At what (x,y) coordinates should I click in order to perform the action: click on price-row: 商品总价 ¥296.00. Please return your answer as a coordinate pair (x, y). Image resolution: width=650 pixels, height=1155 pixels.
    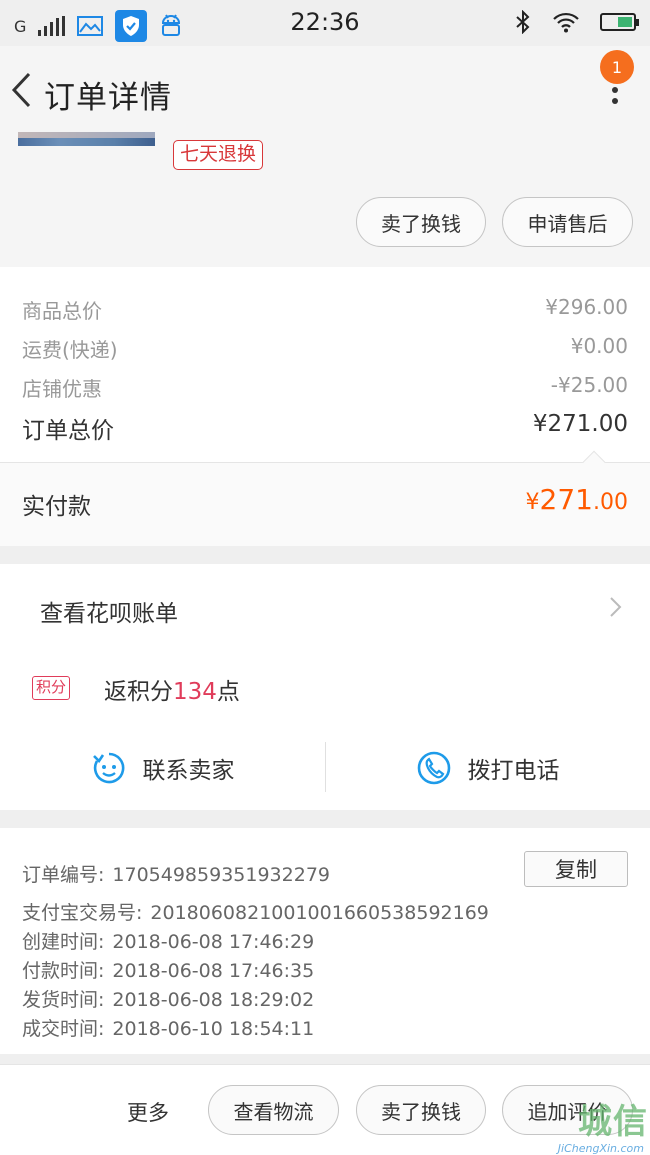
    Looking at the image, I should click on (325, 309).